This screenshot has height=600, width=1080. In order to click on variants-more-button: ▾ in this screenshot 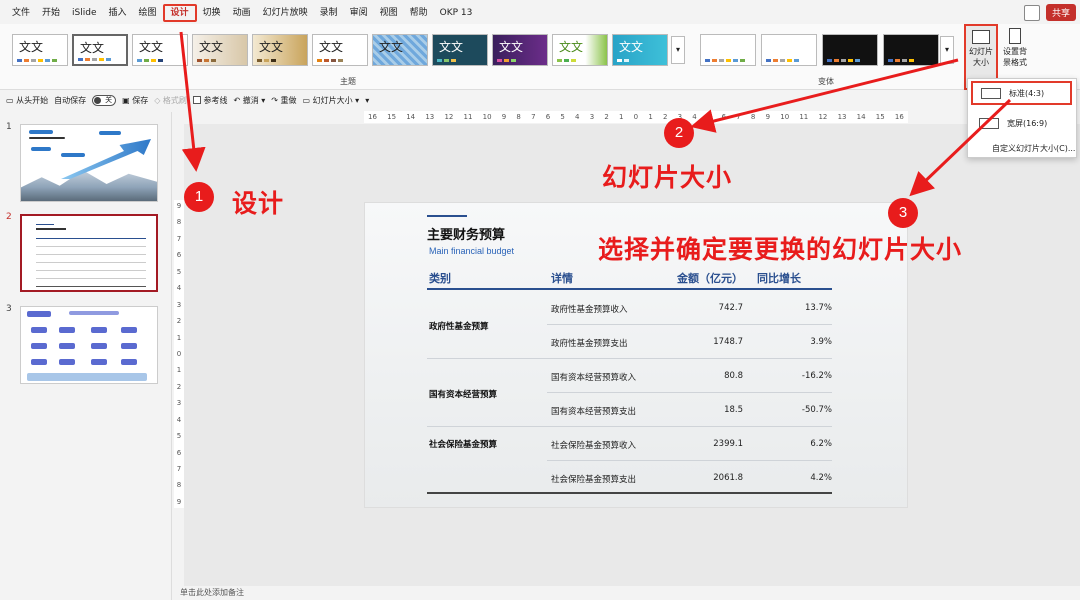, I will do `click(947, 50)`.